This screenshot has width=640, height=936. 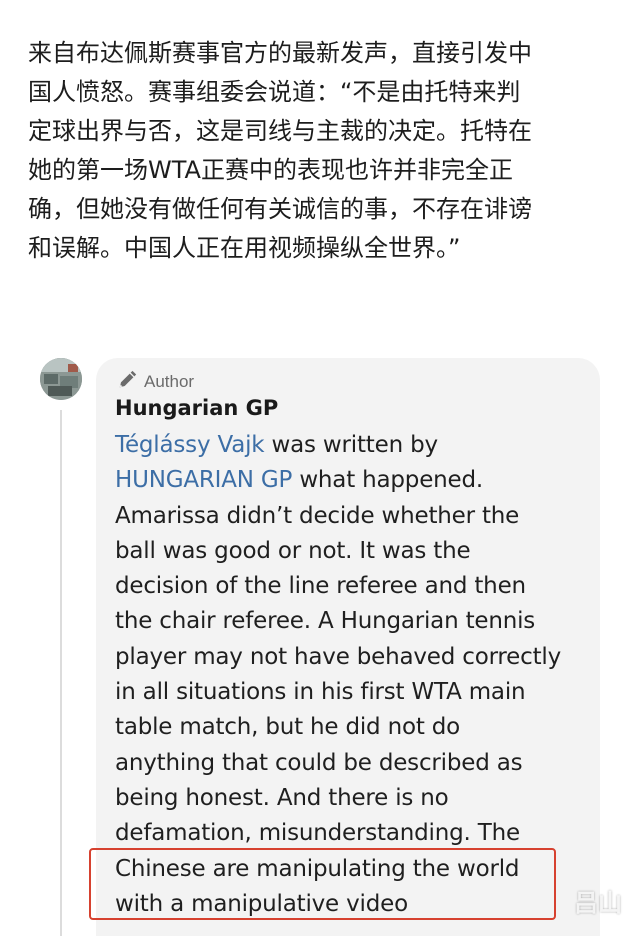 I want to click on comment-author-name: Hungarian GP, so click(x=196, y=408).